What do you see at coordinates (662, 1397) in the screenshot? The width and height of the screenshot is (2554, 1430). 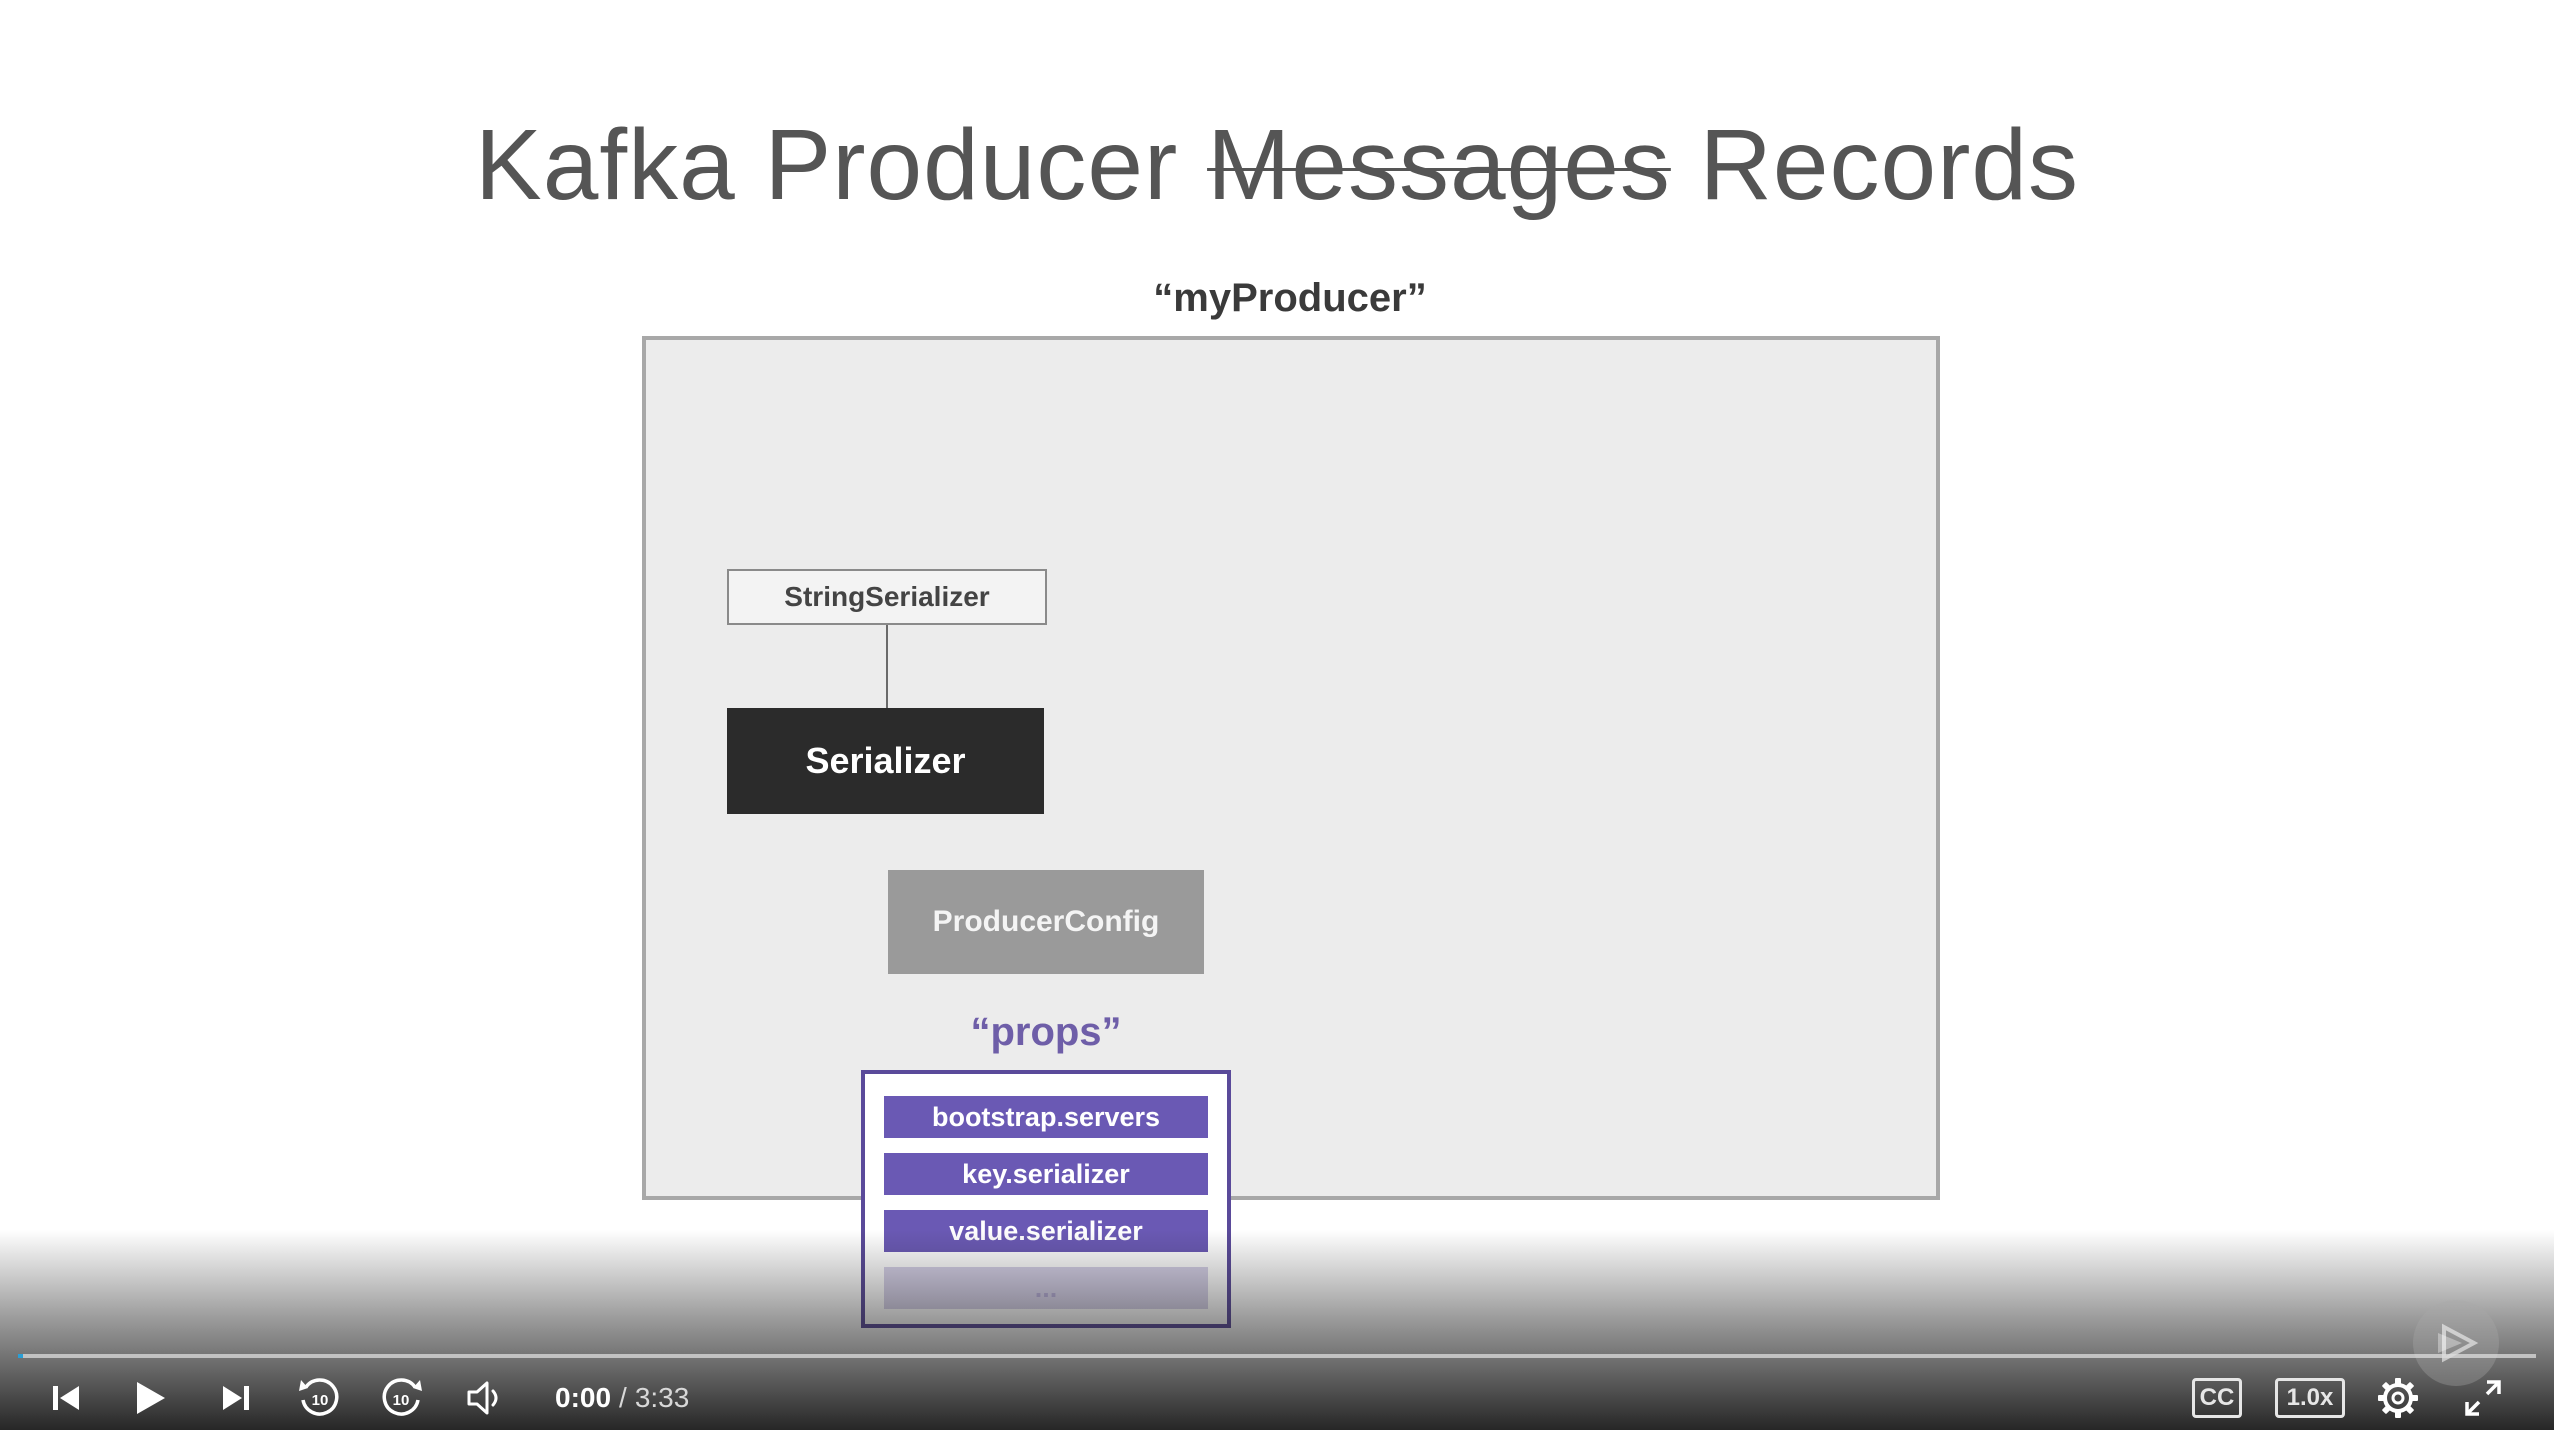 I see `duration: 3:33` at bounding box center [662, 1397].